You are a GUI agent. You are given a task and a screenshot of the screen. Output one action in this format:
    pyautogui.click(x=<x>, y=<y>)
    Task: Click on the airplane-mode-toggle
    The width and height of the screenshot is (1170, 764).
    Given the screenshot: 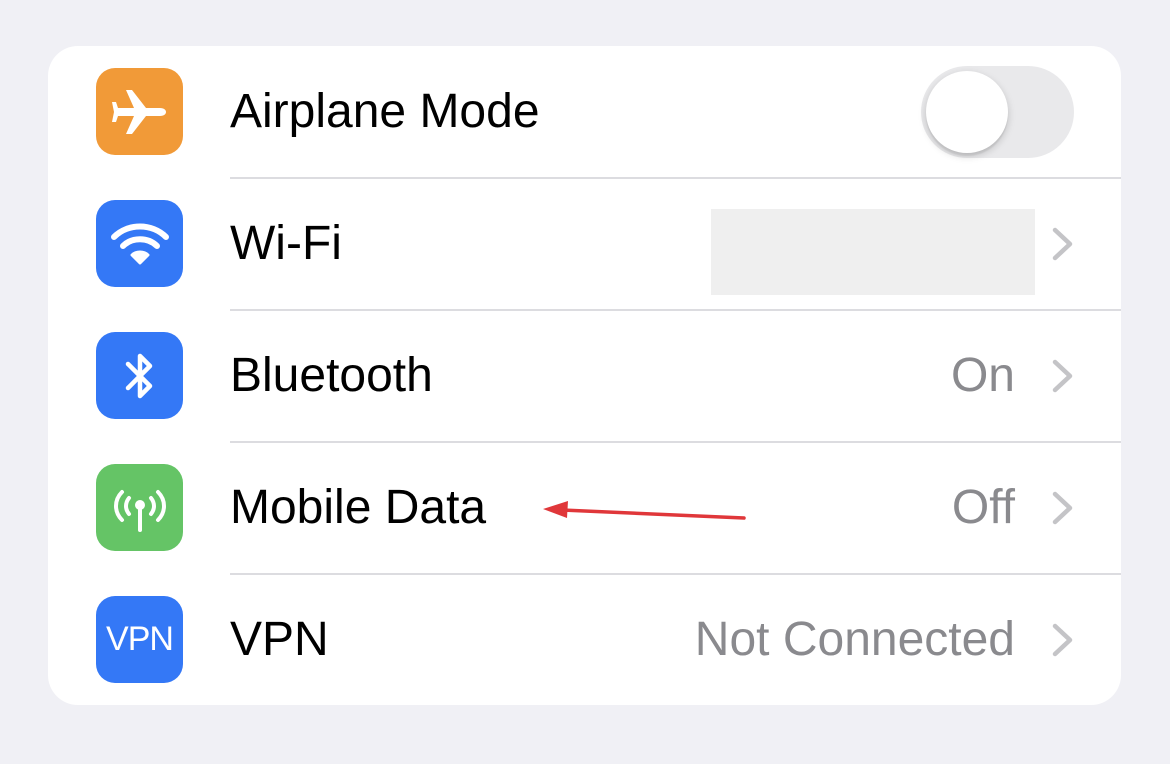 What is the action you would take?
    pyautogui.click(x=997, y=112)
    